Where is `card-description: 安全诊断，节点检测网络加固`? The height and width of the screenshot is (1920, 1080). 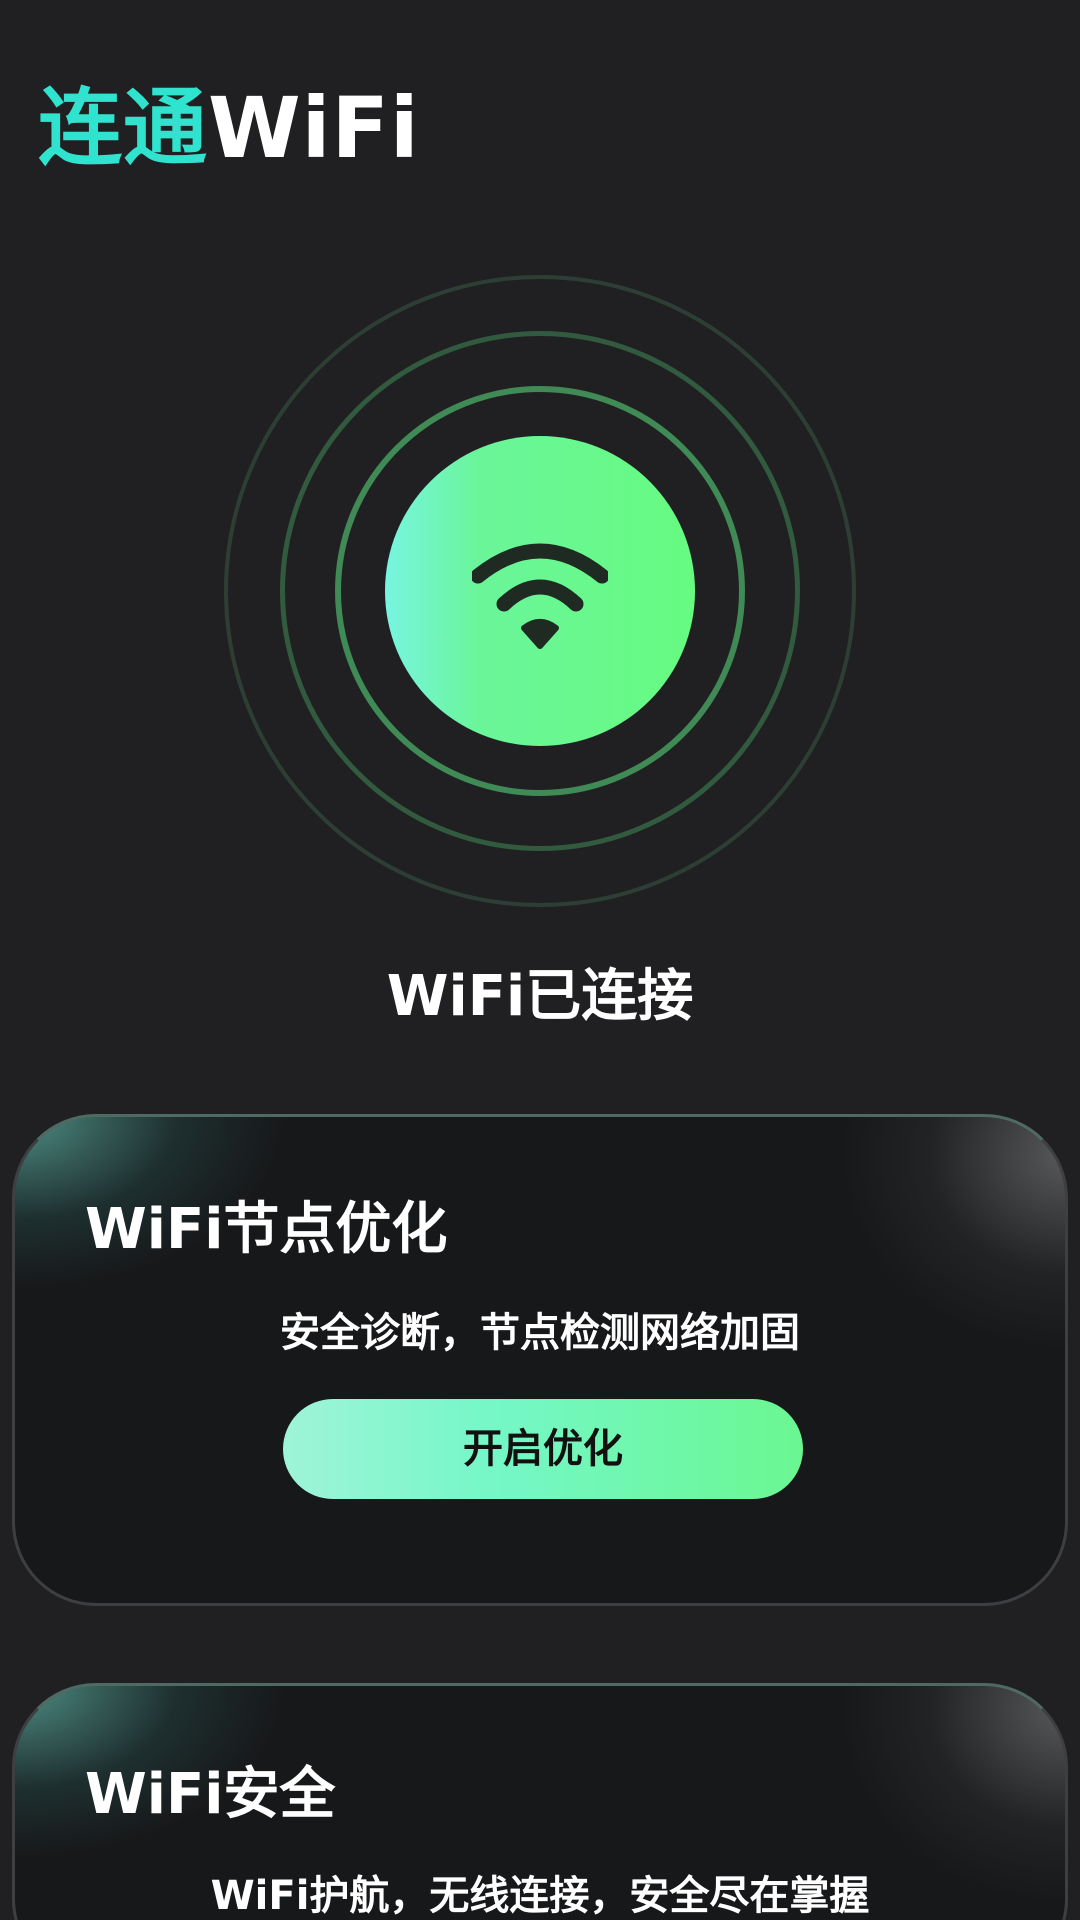 card-description: 安全诊断，节点检测网络加固 is located at coordinates (540, 1333).